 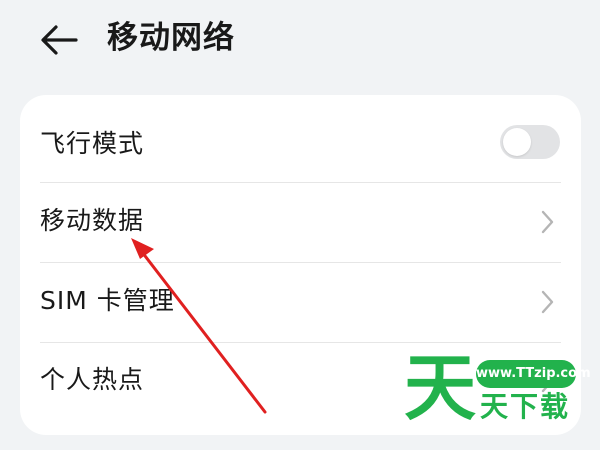 I want to click on toggle-knob, so click(x=517, y=142).